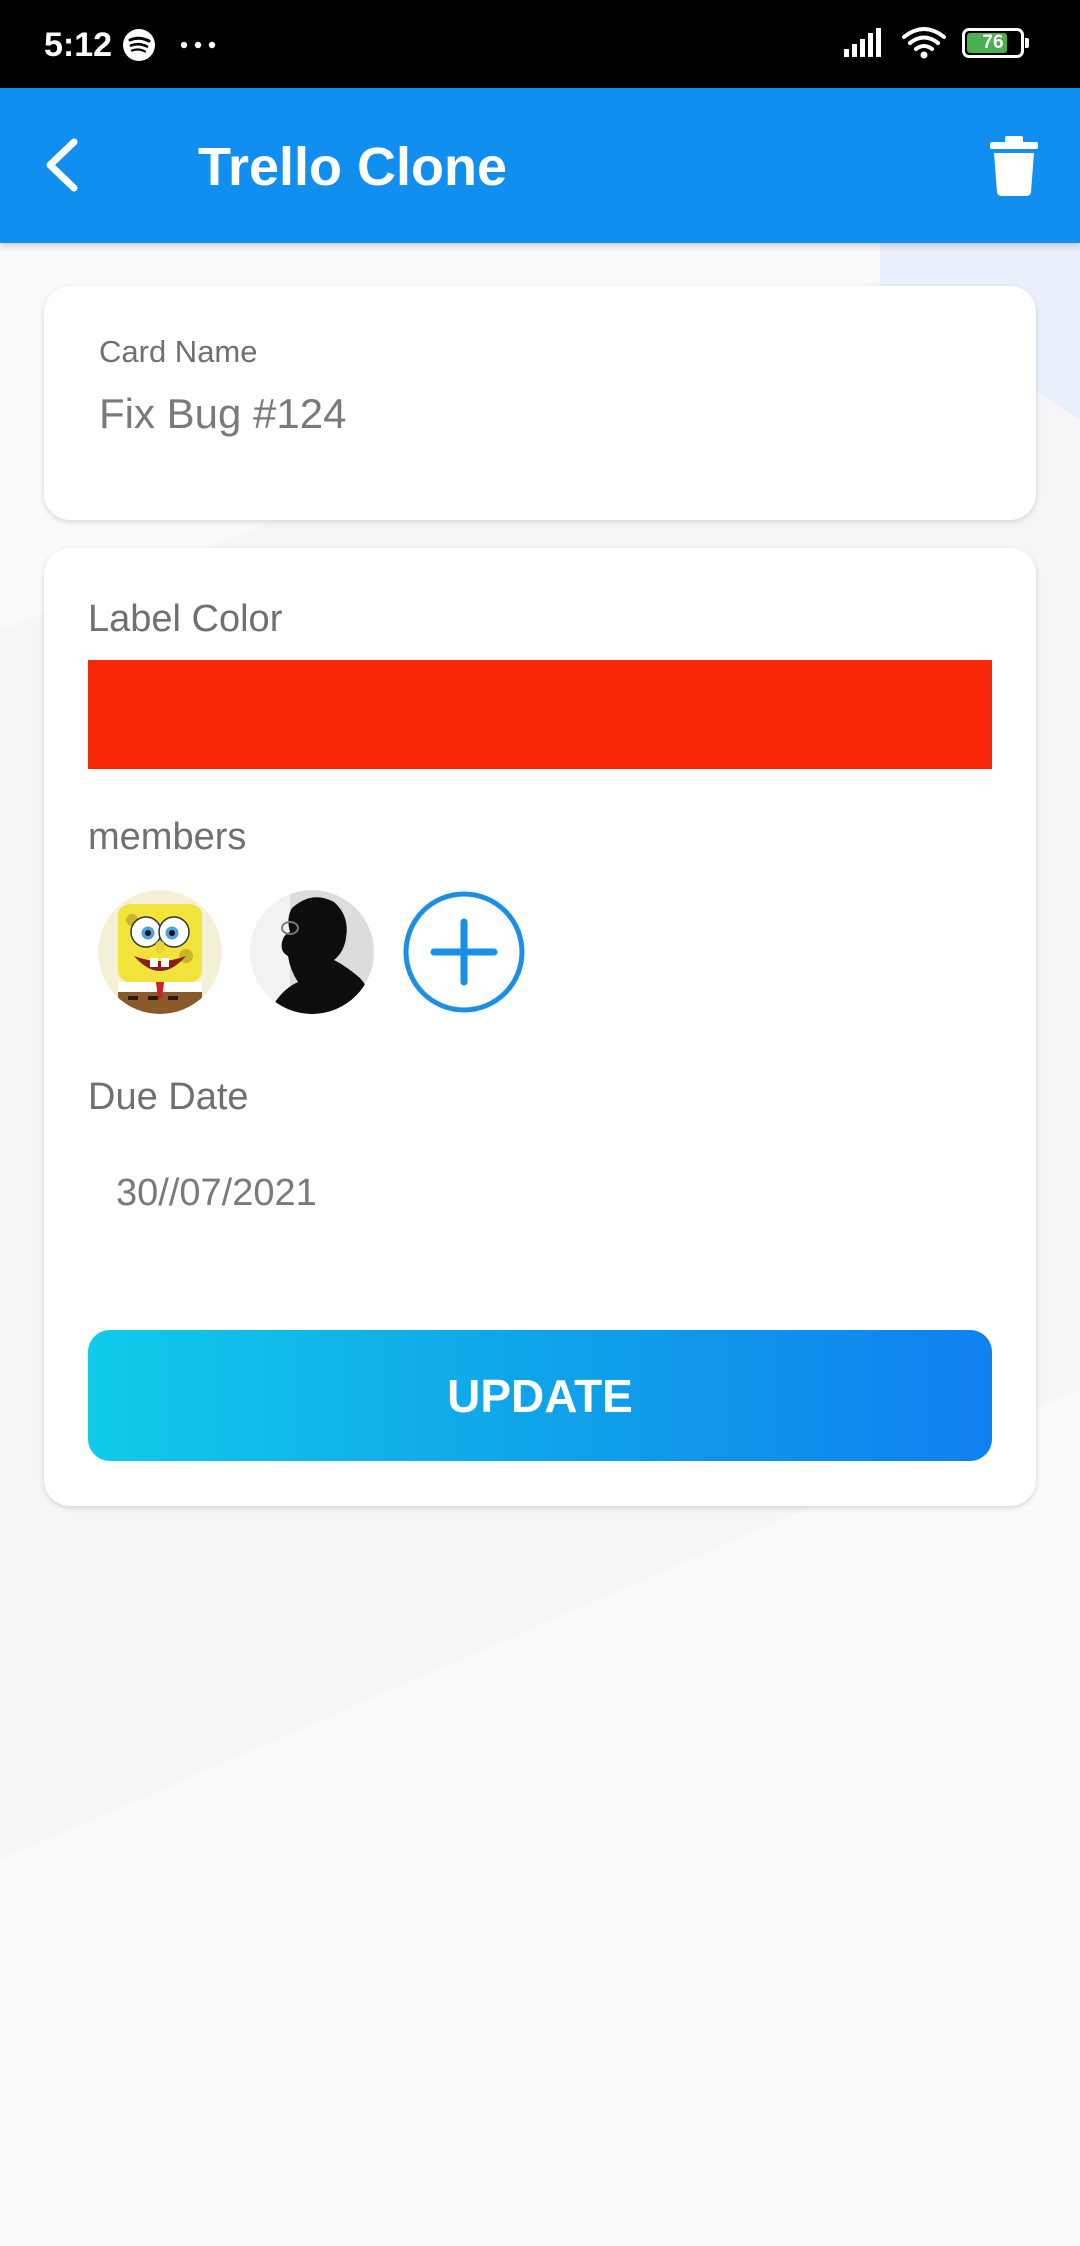 Image resolution: width=1080 pixels, height=2246 pixels. What do you see at coordinates (216, 1193) in the screenshot?
I see `due-date-field: 30//07/2021` at bounding box center [216, 1193].